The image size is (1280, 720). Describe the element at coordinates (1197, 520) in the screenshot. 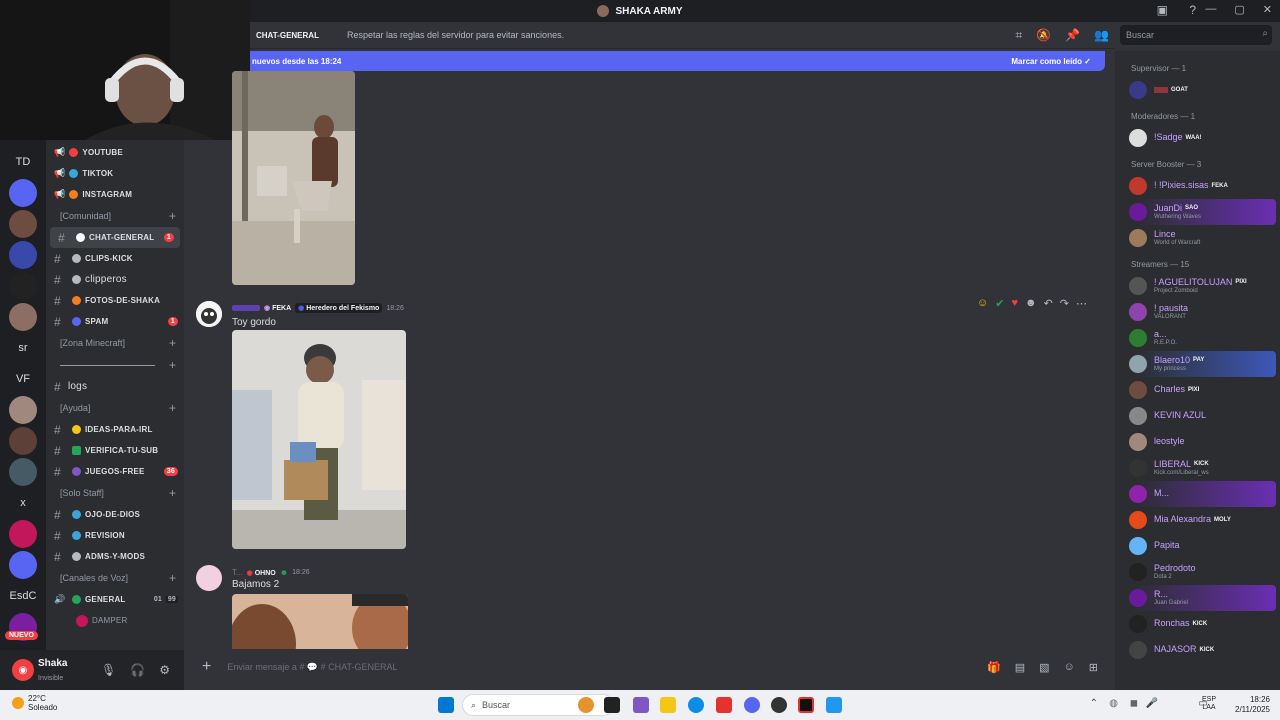

I see `member-item: Mia Alexandra MOLY` at that location.